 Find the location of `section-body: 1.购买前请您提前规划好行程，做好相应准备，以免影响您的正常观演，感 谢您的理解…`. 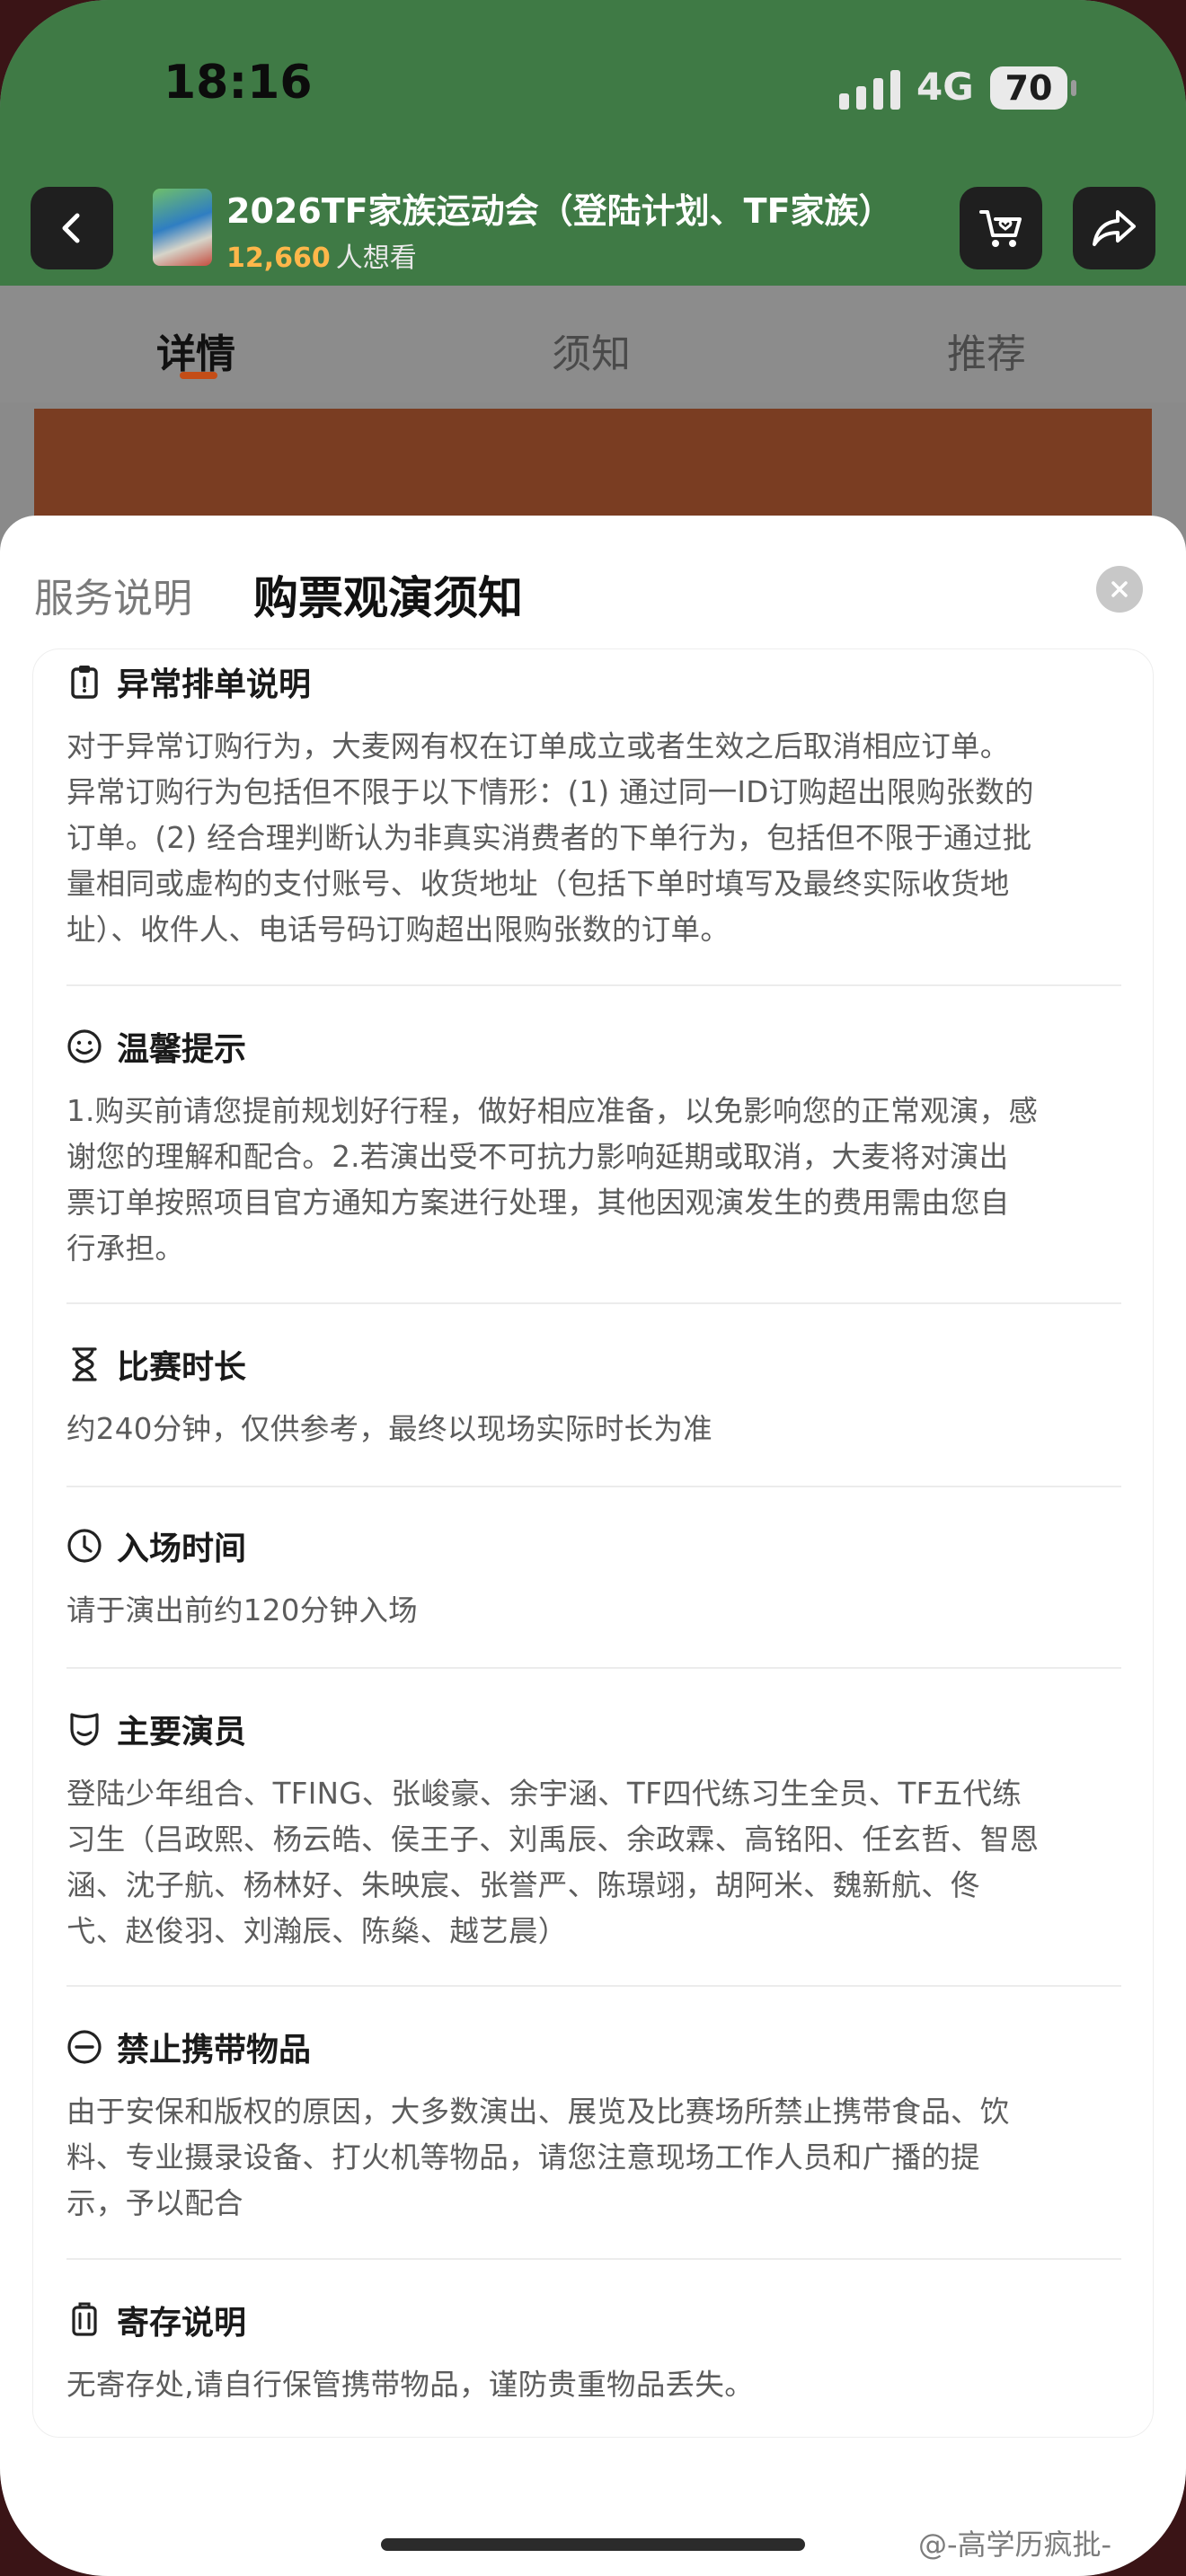

section-body: 1.购买前请您提前规划好行程，做好相应准备，以免影响您的正常观演，感 谢您的理解… is located at coordinates (596, 1180).